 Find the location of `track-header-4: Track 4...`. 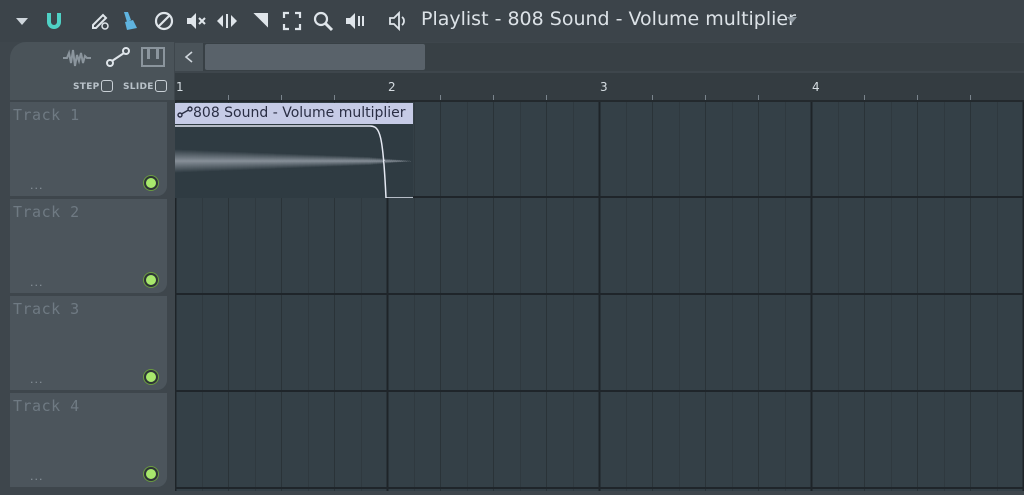

track-header-4: Track 4... is located at coordinates (88, 440).